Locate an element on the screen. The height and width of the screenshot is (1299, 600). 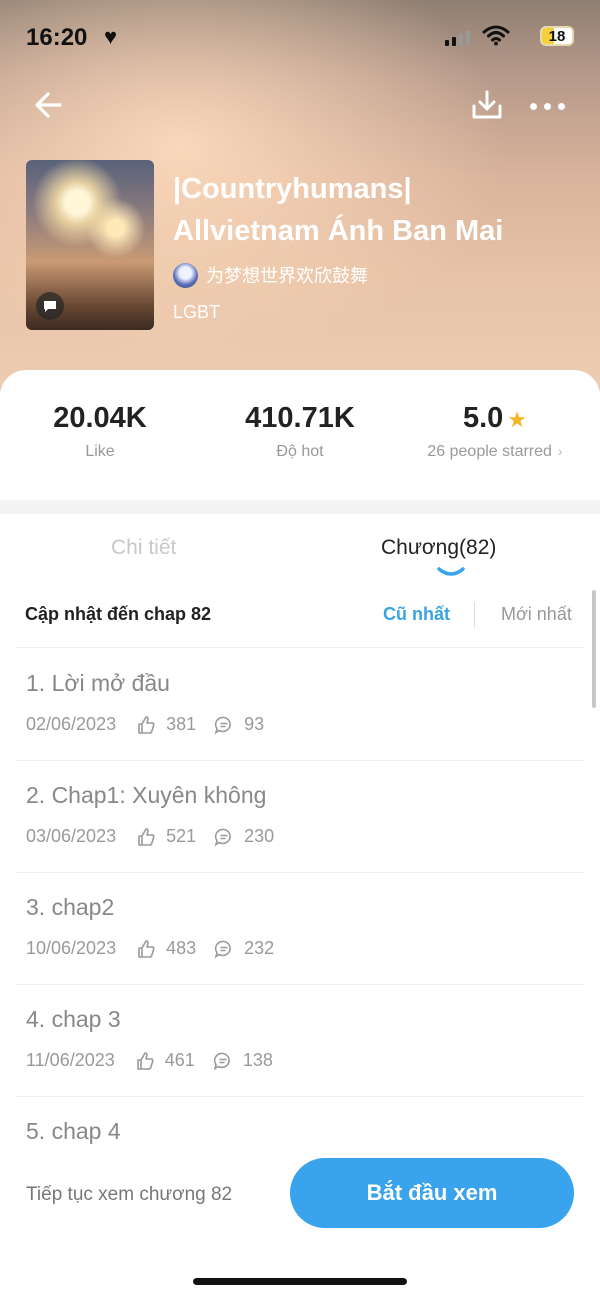
rating-label: 26 people starred is located at coordinates (489, 451).